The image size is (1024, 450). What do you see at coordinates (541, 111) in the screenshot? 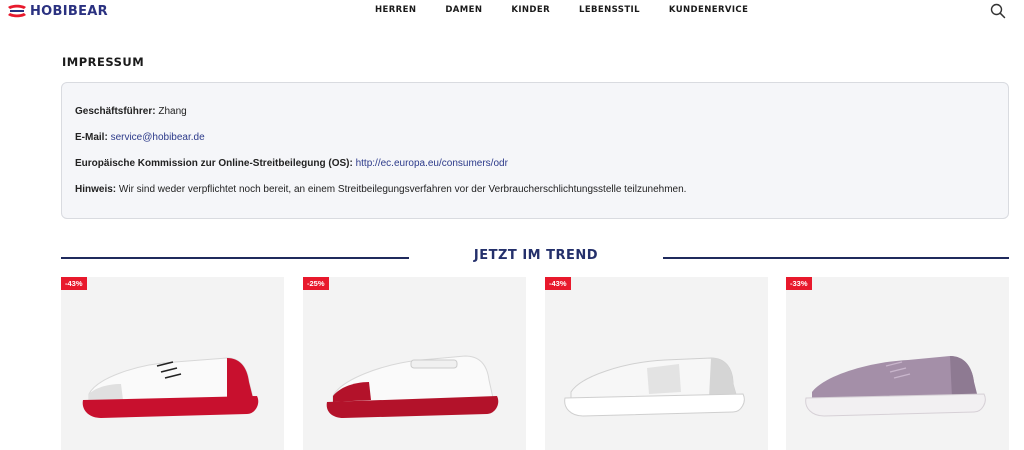
I see `manager-line: Geschäftsführer: Zhang` at bounding box center [541, 111].